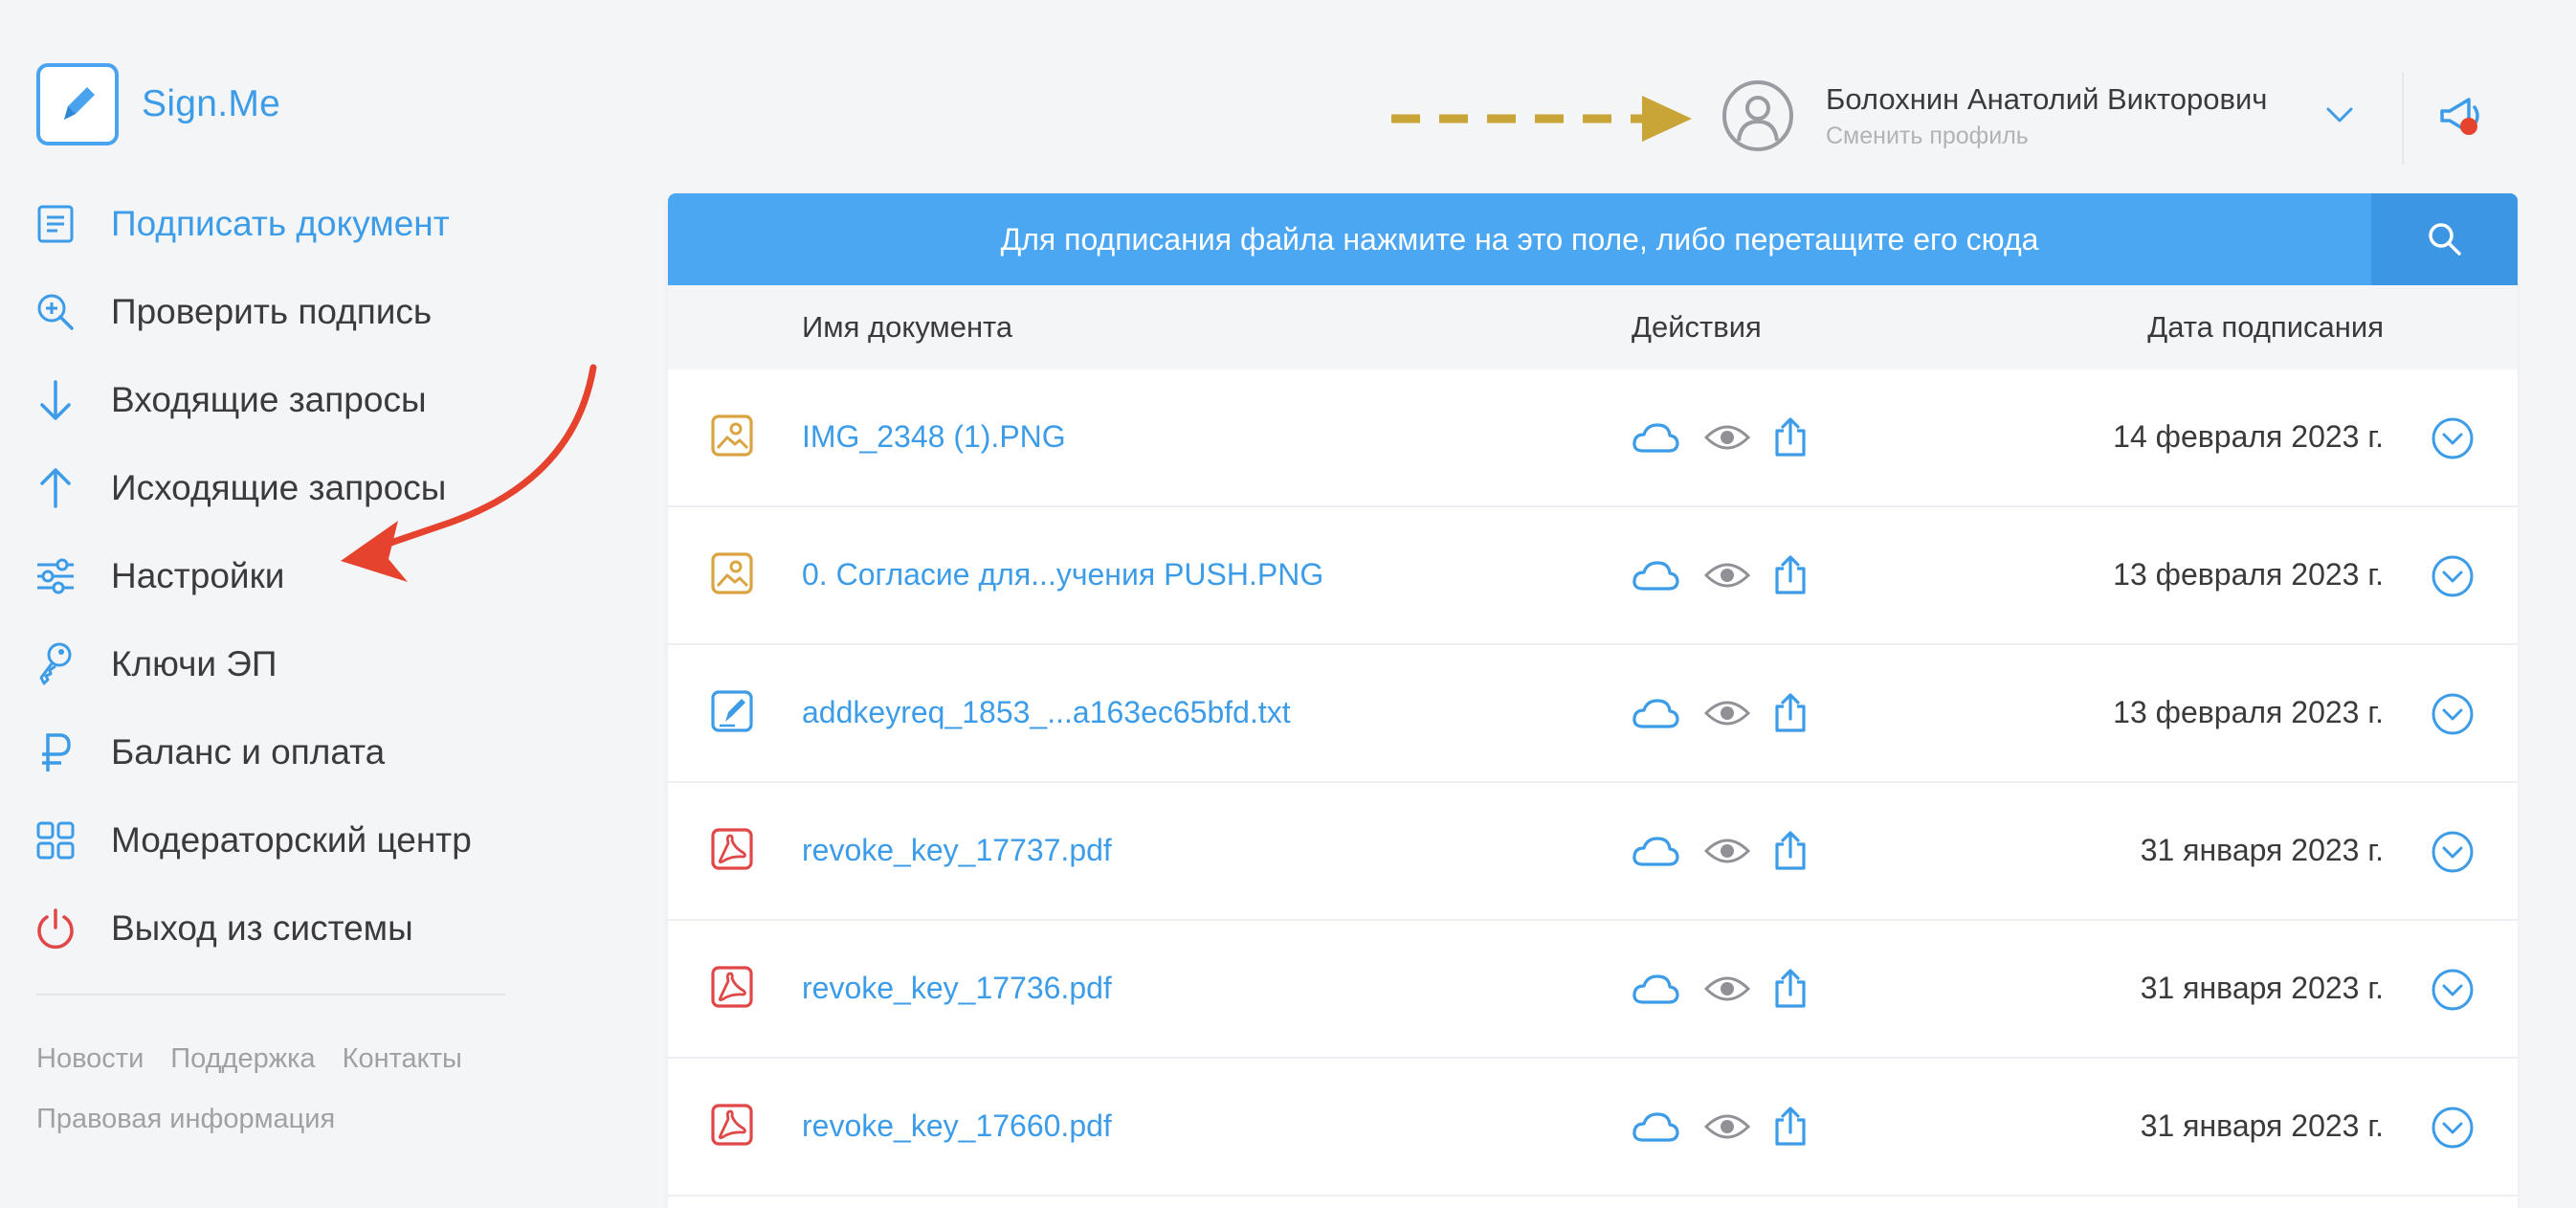 The width and height of the screenshot is (2576, 1208). Describe the element at coordinates (2046, 136) in the screenshot. I see `profile-switch-link: Сменить профиль` at that location.